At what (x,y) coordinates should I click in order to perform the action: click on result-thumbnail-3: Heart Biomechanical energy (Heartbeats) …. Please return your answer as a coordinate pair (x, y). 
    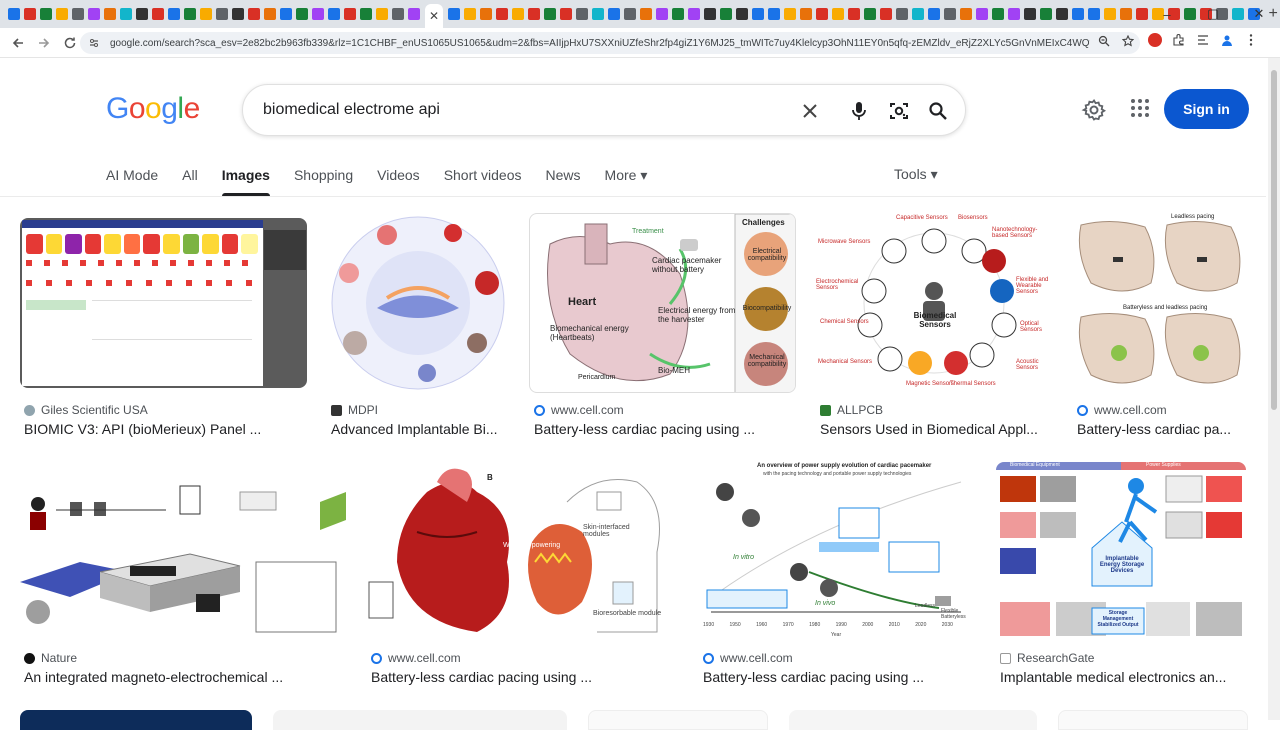
    Looking at the image, I should click on (662, 303).